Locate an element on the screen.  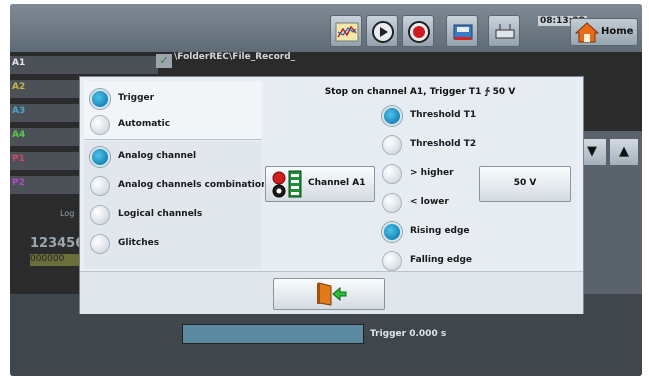
top-toolbar: 08:13:38 Home is located at coordinates (326, 28).